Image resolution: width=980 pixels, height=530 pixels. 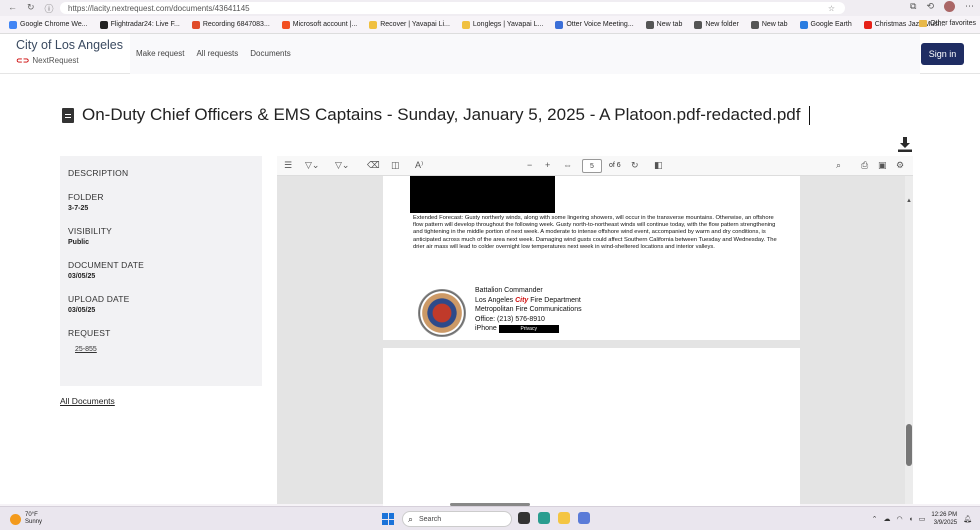 What do you see at coordinates (900, 165) in the screenshot?
I see `settings-gear-icon: ⚙` at bounding box center [900, 165].